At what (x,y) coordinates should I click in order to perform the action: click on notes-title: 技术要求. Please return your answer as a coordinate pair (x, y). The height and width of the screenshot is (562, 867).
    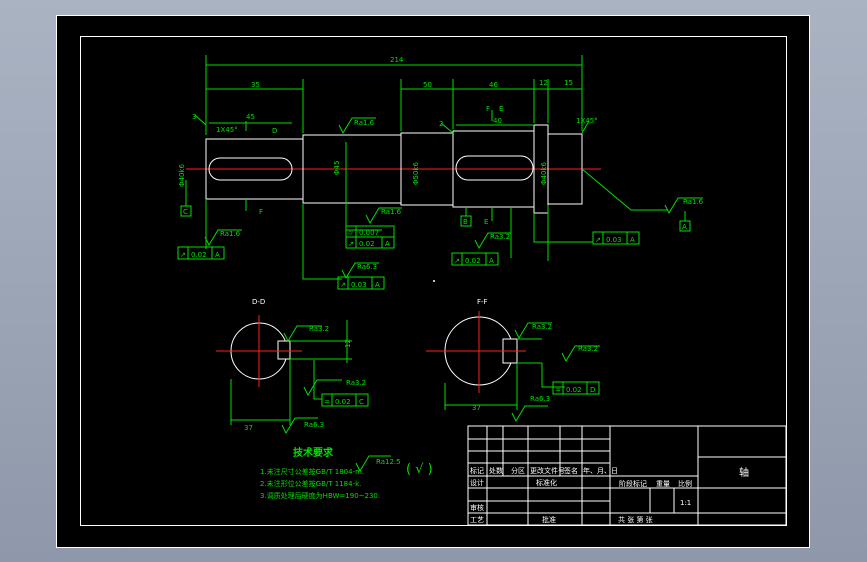
    Looking at the image, I should click on (313, 452).